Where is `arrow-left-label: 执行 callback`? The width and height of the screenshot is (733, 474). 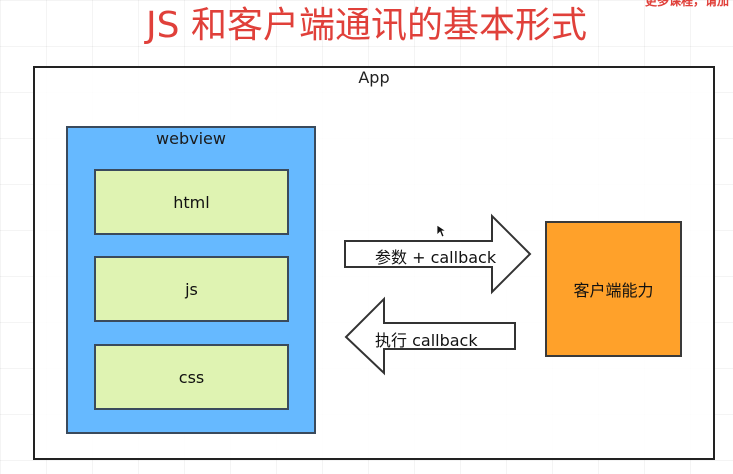 arrow-left-label: 执行 callback is located at coordinates (426, 340).